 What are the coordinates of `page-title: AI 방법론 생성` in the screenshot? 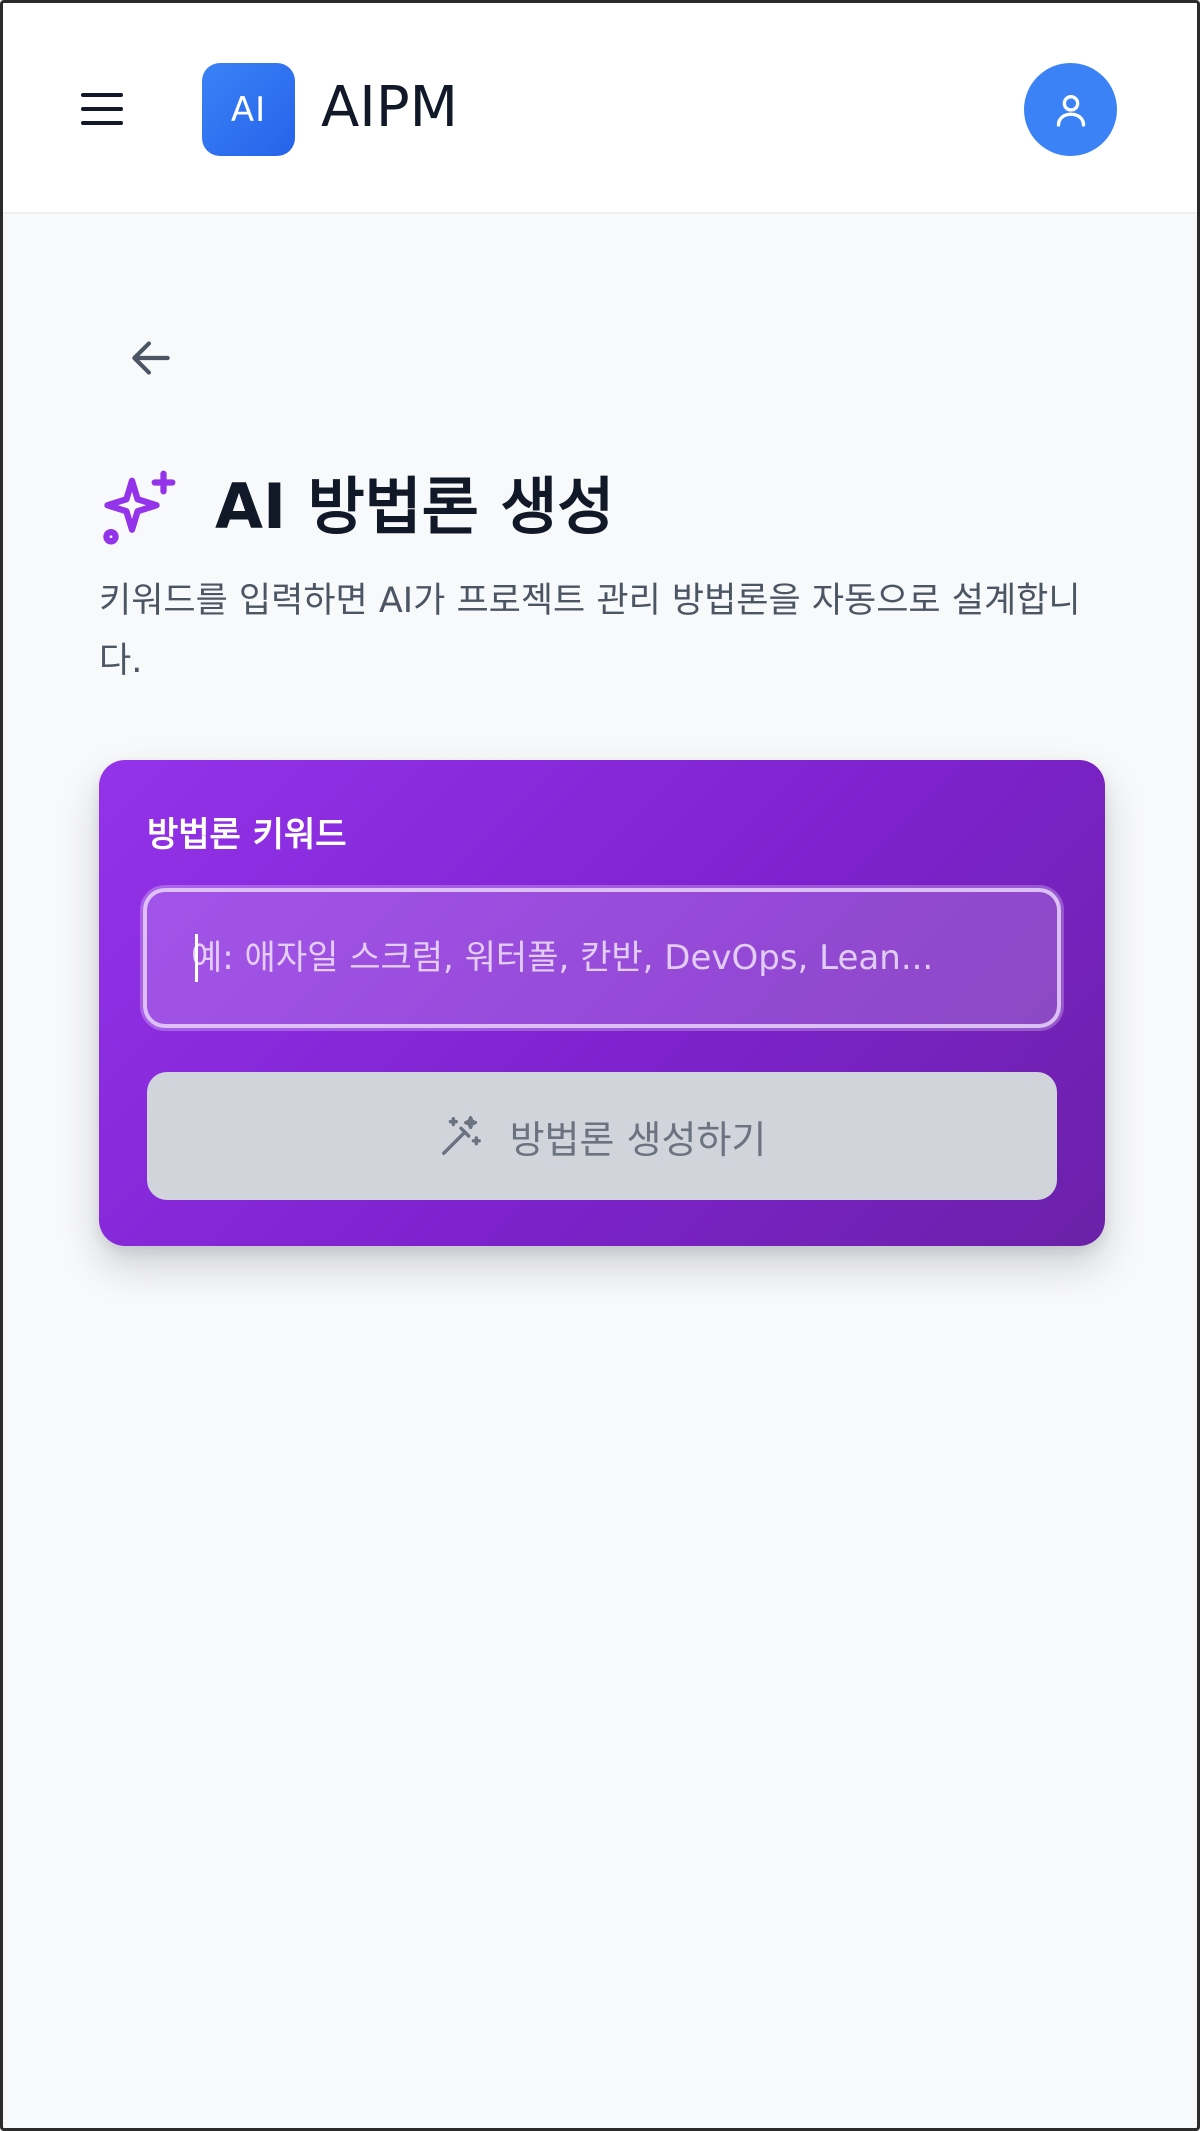 It's located at (415, 506).